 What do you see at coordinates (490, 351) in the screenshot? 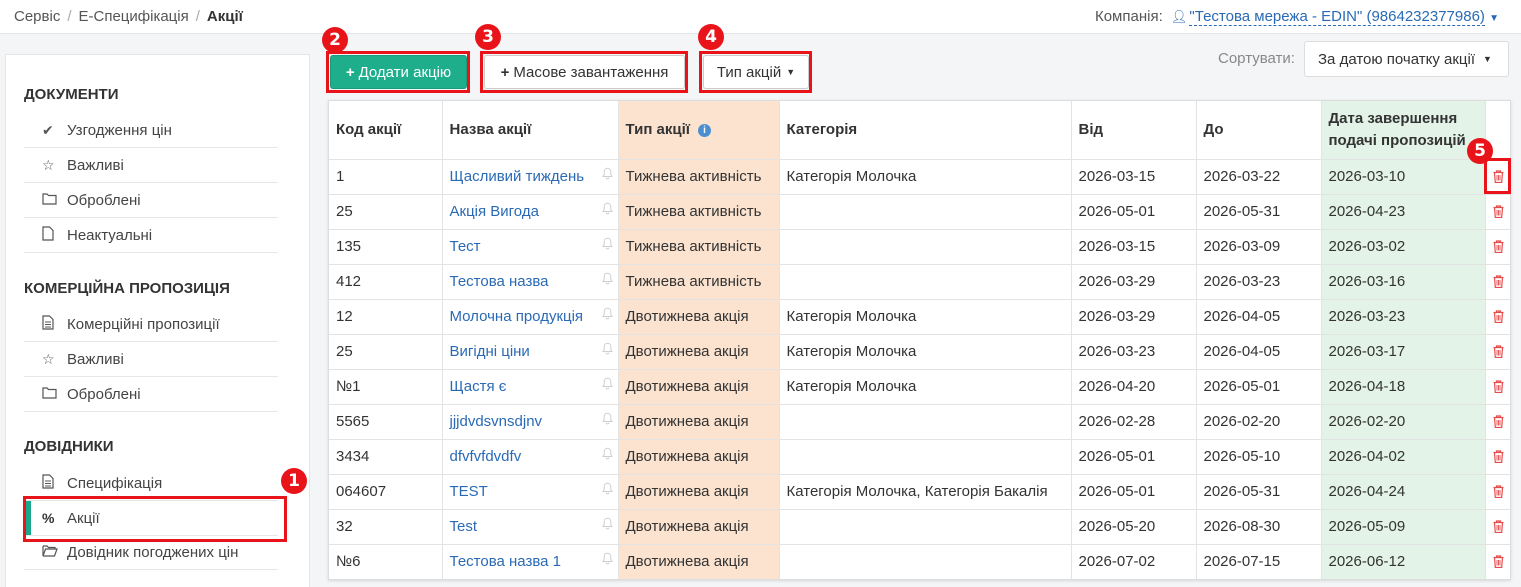
I see `promotion-name-link: Вигідні ціни` at bounding box center [490, 351].